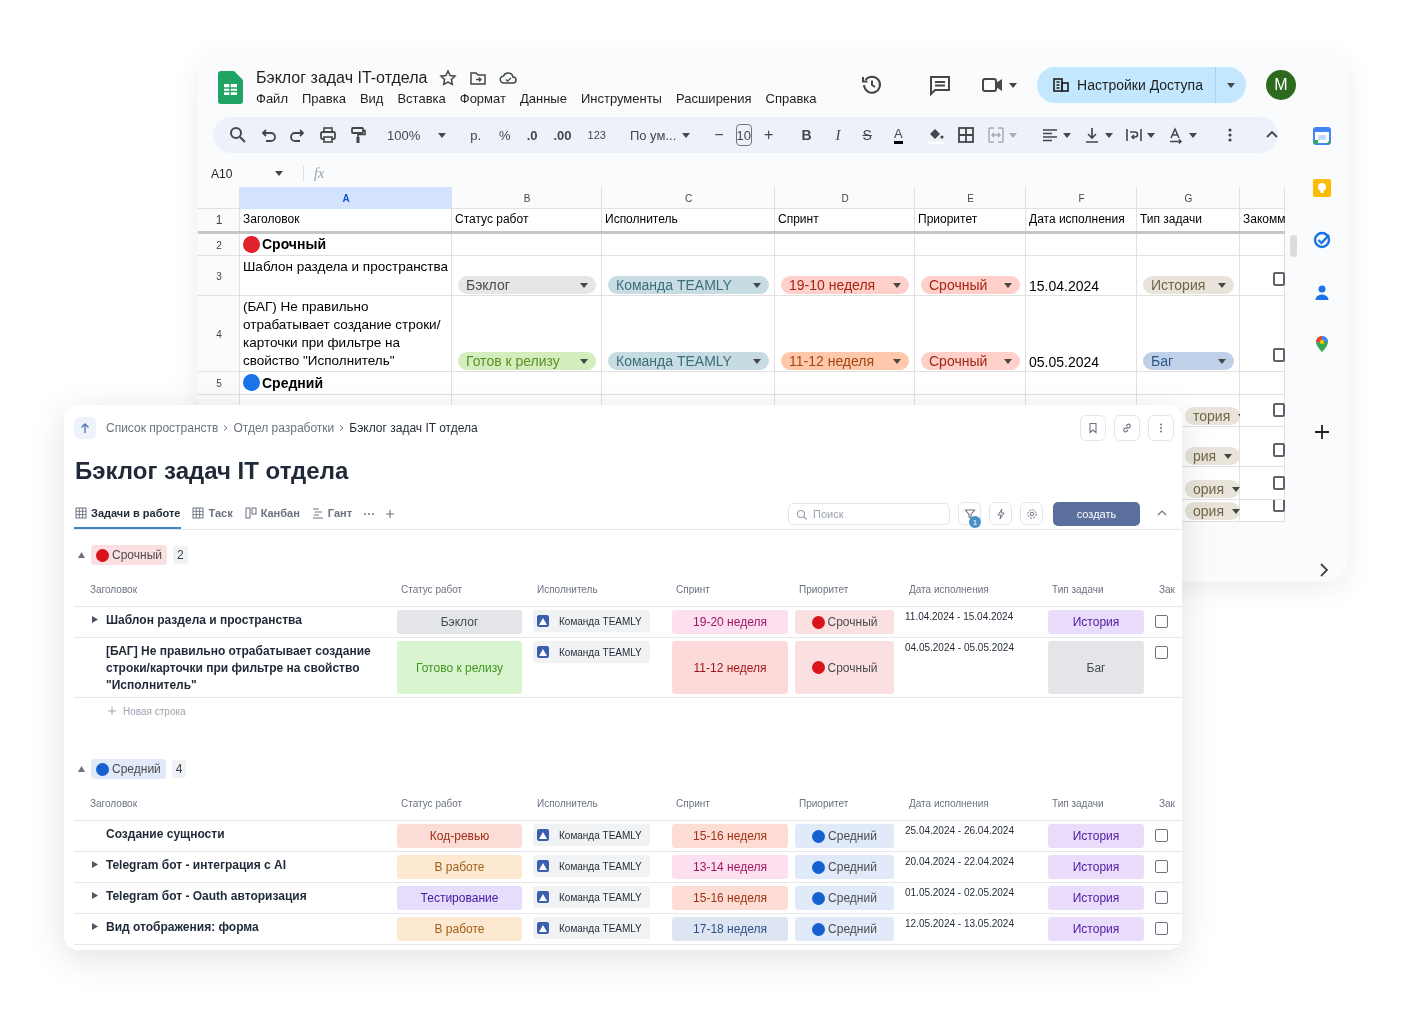 The height and width of the screenshot is (1024, 1409). What do you see at coordinates (478, 78) in the screenshot?
I see `folder-icon` at bounding box center [478, 78].